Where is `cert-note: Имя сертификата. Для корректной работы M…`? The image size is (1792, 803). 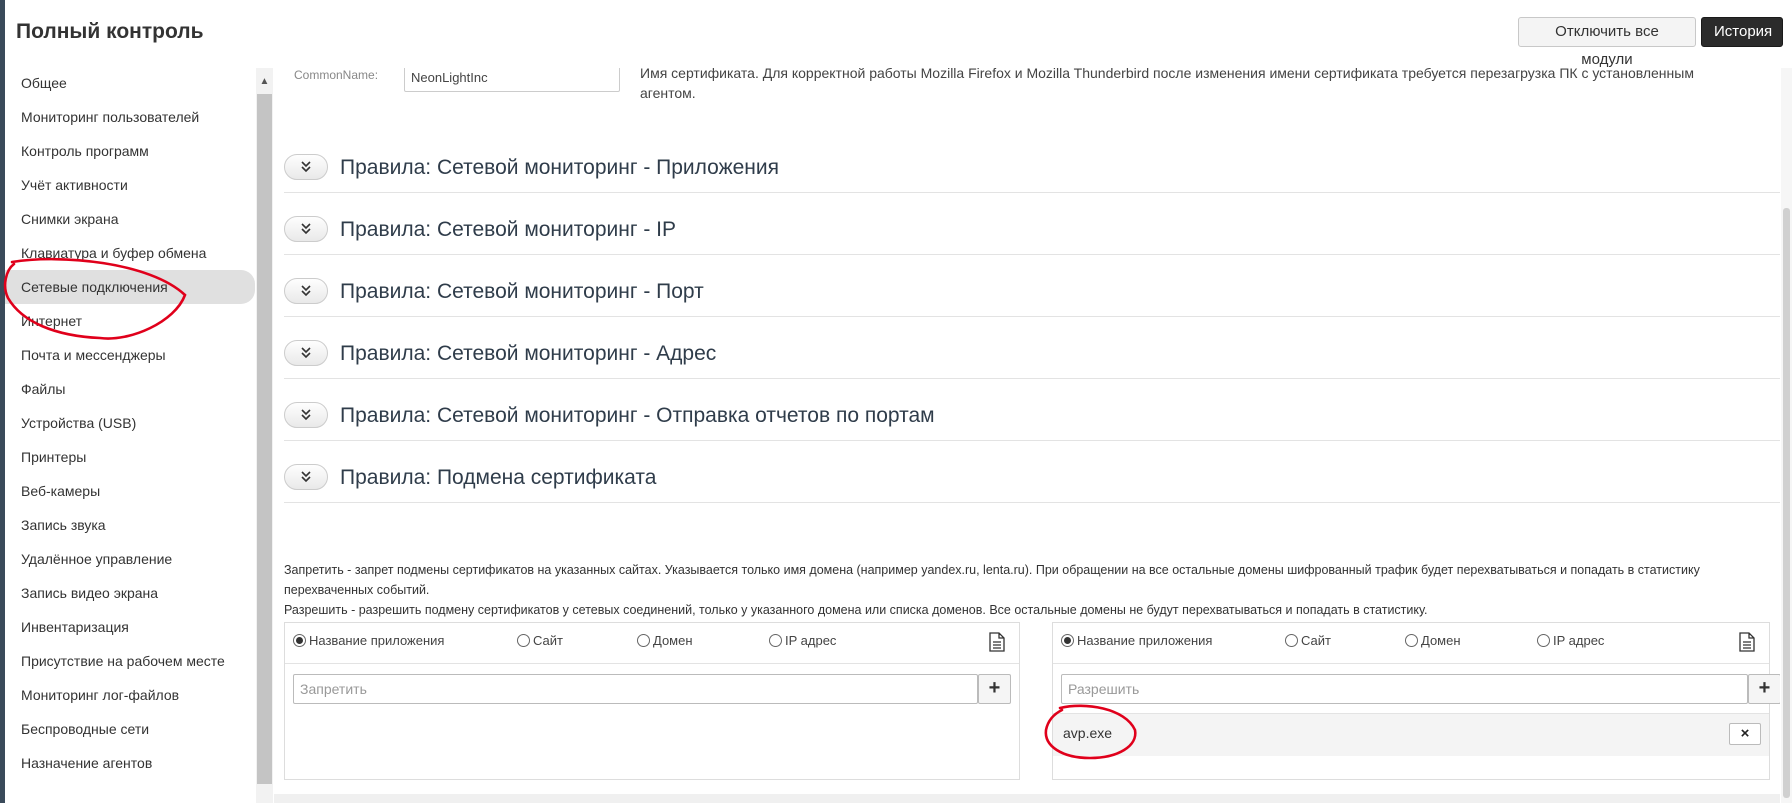
cert-note: Имя сертификата. Для корректной работы M… is located at coordinates (1167, 84).